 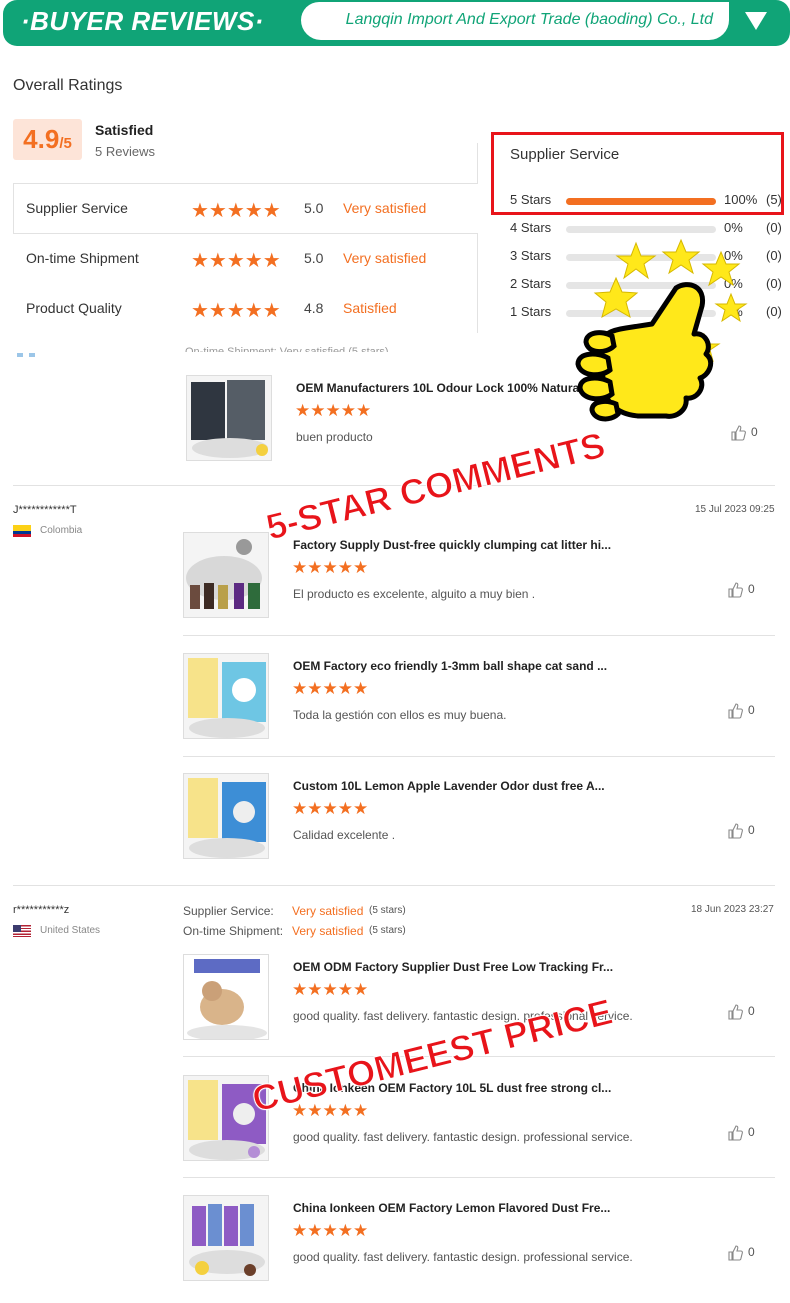 I want to click on review-count: 5 Reviews, so click(x=125, y=151).